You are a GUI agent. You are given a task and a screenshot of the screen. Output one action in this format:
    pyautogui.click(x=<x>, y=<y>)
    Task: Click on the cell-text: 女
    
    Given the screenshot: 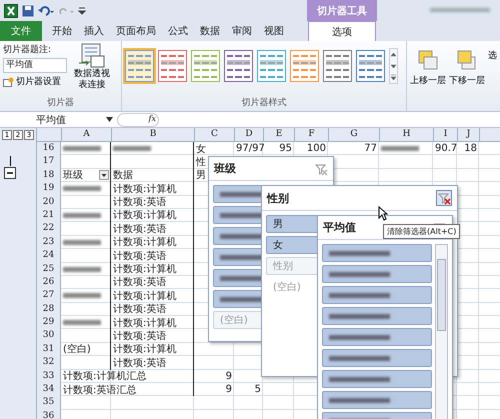 What is the action you would take?
    pyautogui.click(x=201, y=149)
    